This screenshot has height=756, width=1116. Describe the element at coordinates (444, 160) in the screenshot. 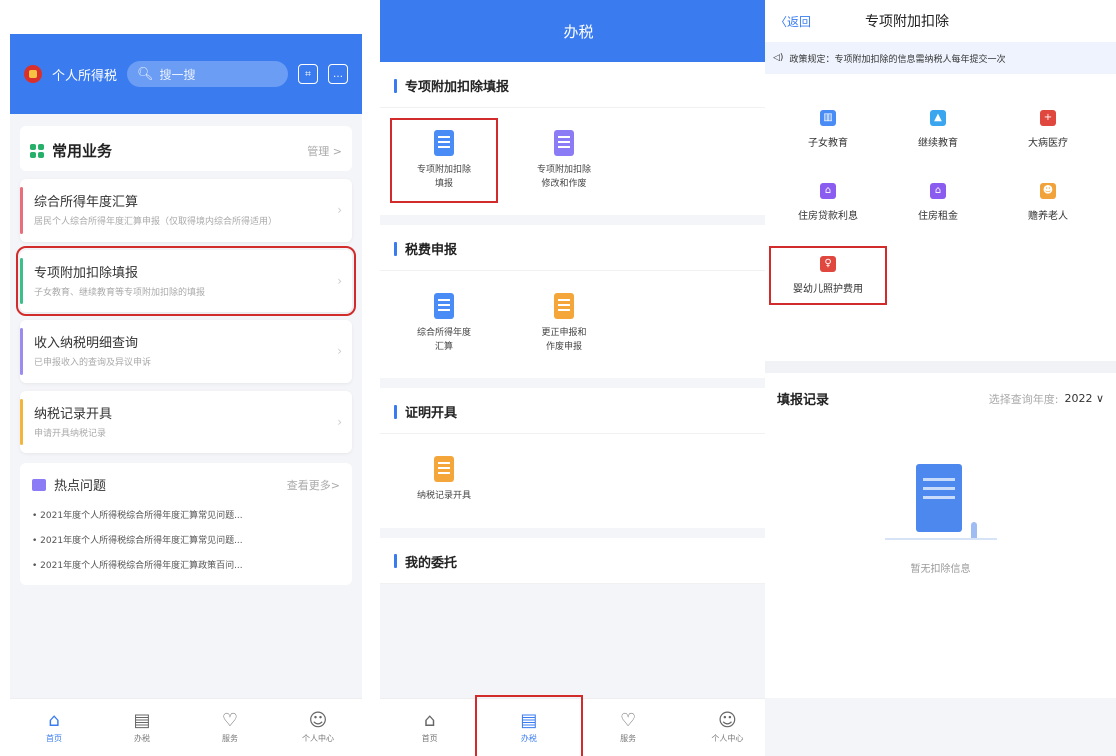

I see `tile-deduction-fill: 专项附加扣除 填报` at that location.